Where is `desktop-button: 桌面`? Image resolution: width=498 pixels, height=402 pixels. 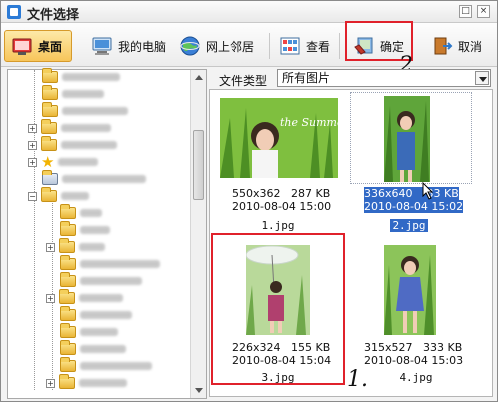 desktop-button: 桌面 is located at coordinates (38, 46).